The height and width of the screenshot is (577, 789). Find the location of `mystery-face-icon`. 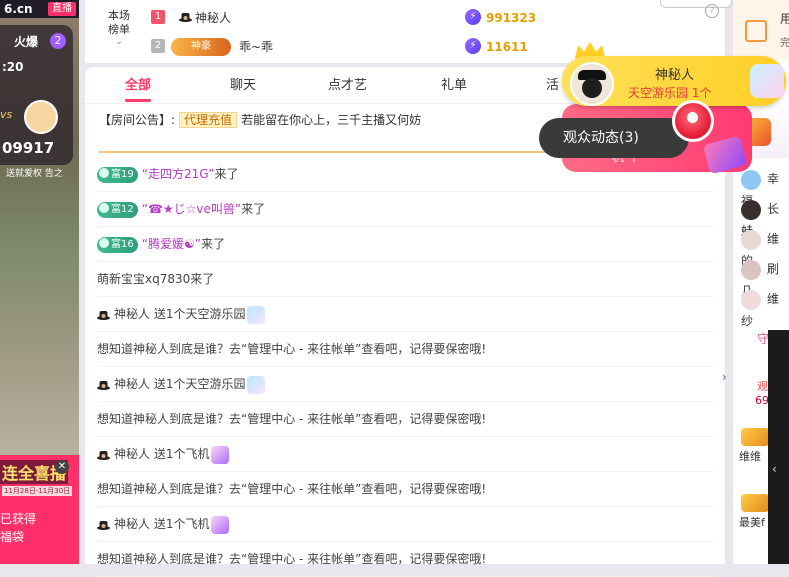

mystery-face-icon is located at coordinates (592, 88).